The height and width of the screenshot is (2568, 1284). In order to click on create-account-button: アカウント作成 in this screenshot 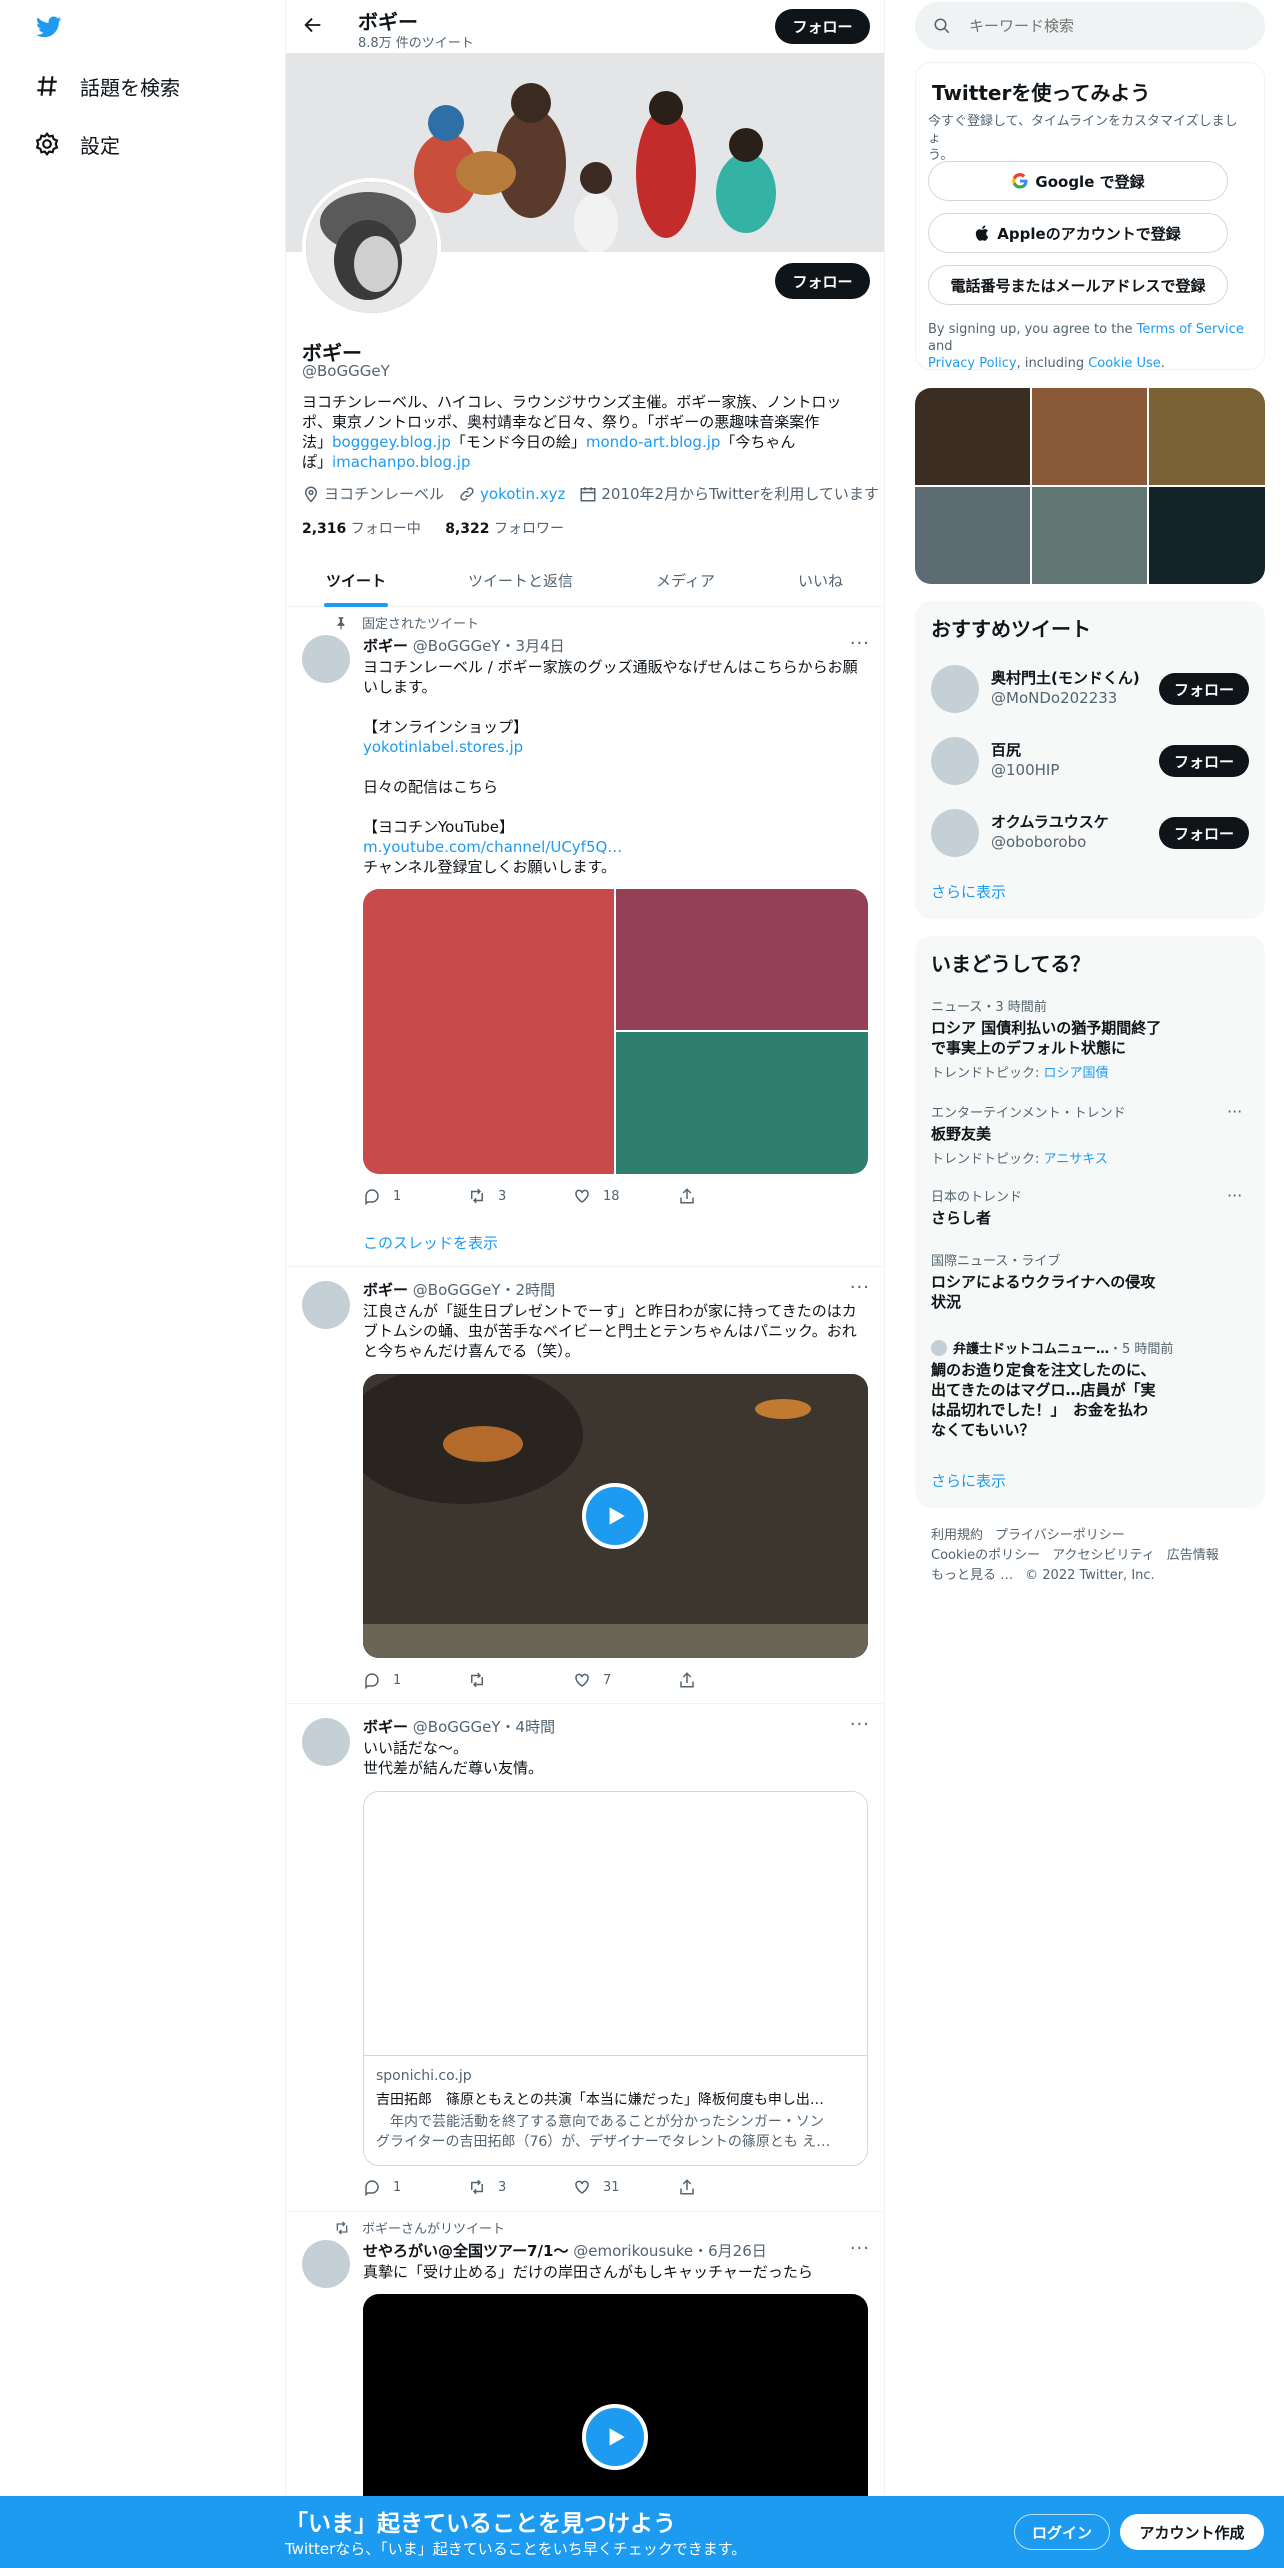, I will do `click(1192, 2532)`.